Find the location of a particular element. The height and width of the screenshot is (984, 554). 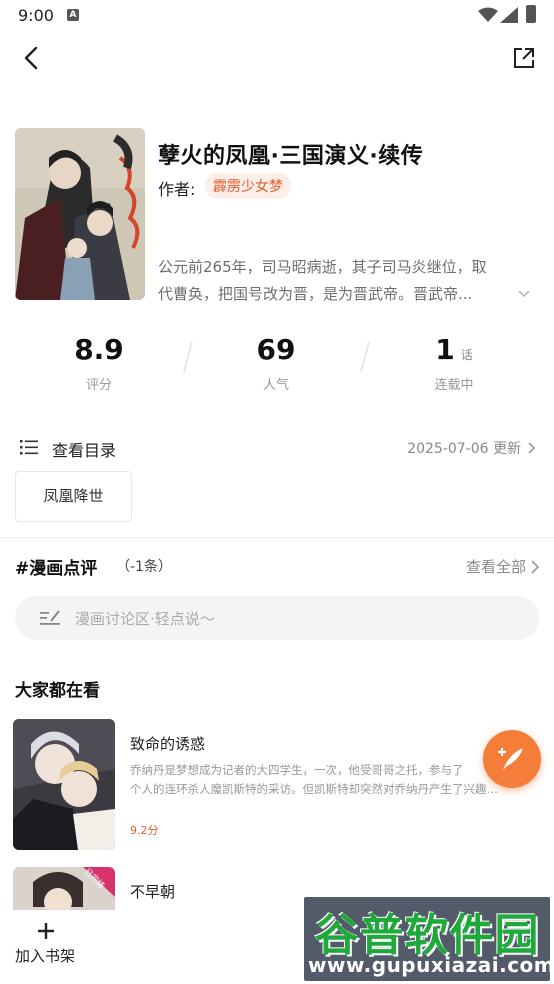

chevron-down-icon is located at coordinates (524, 294).